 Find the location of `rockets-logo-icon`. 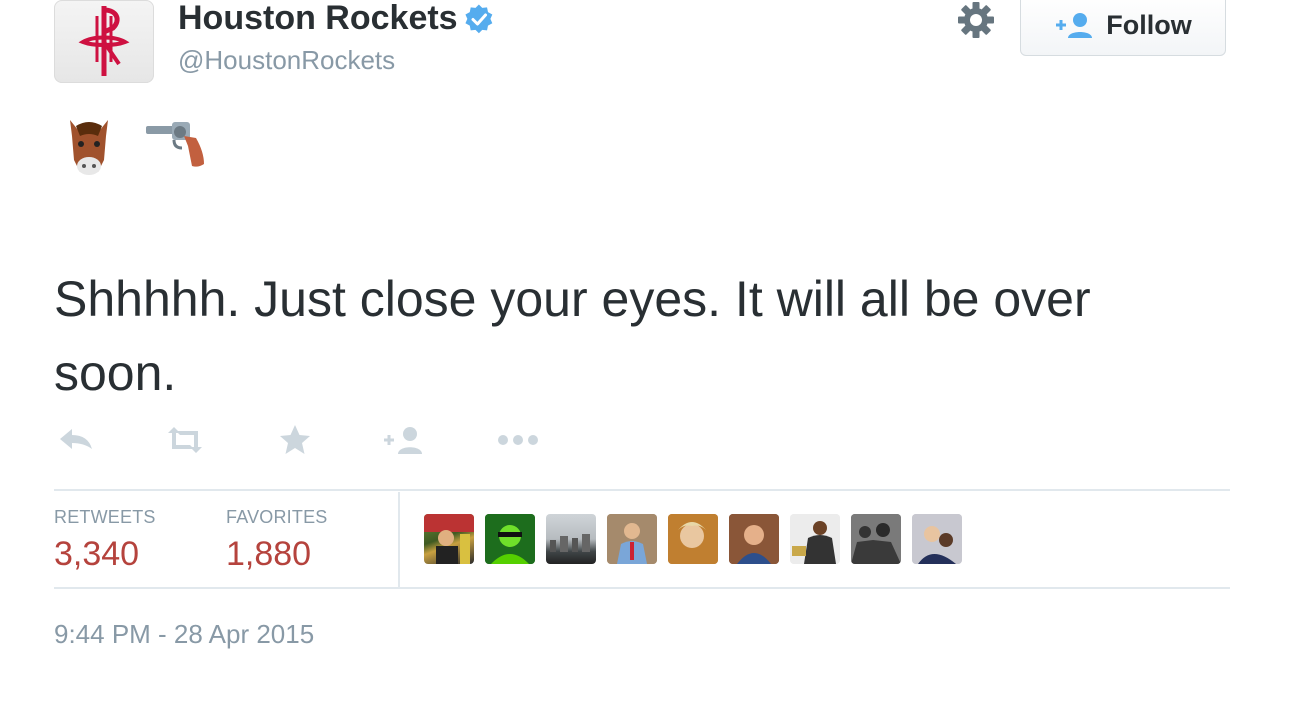

rockets-logo-icon is located at coordinates (104, 40).